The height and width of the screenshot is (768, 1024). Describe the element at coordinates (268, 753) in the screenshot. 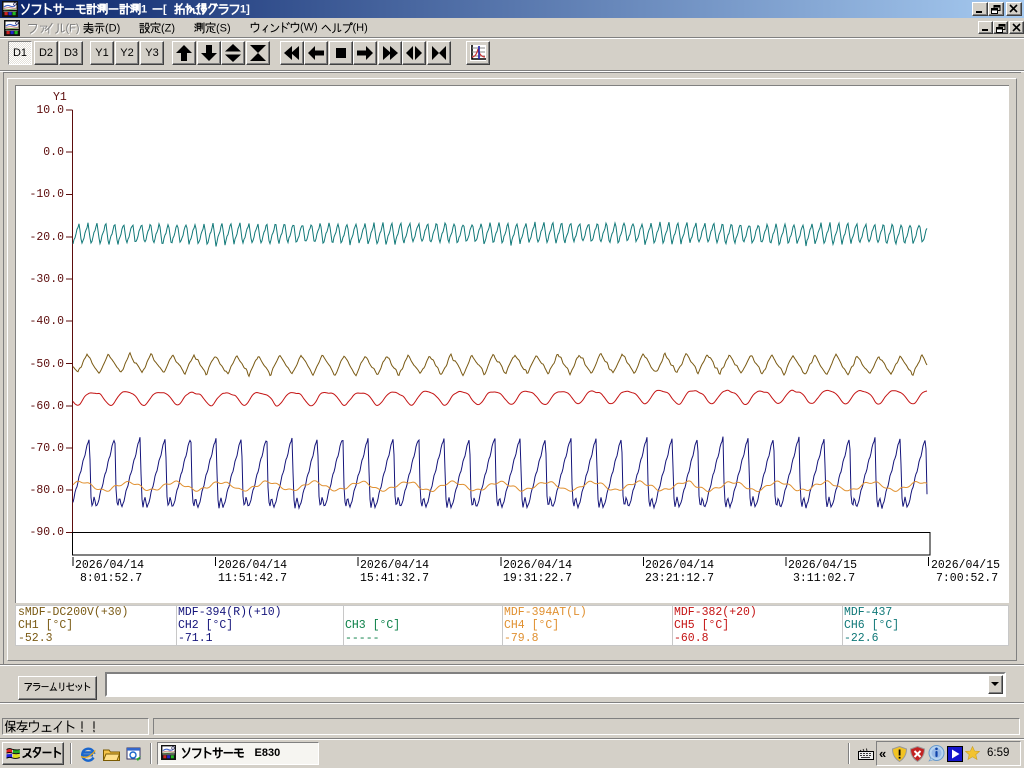

I see `svg-text: E830` at that location.